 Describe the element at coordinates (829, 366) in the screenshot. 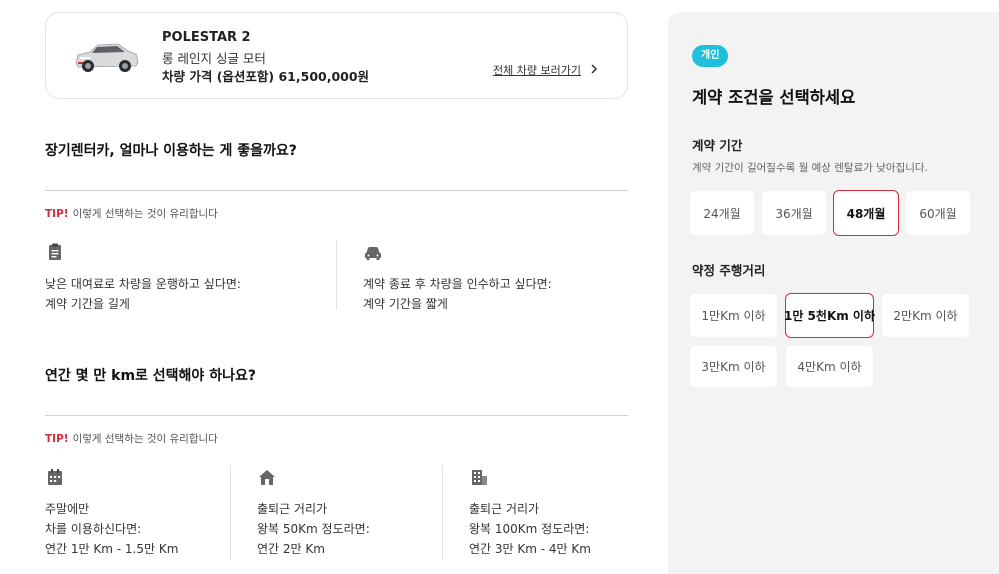

I see `mileage-option-40k: 4만Km 이하` at that location.